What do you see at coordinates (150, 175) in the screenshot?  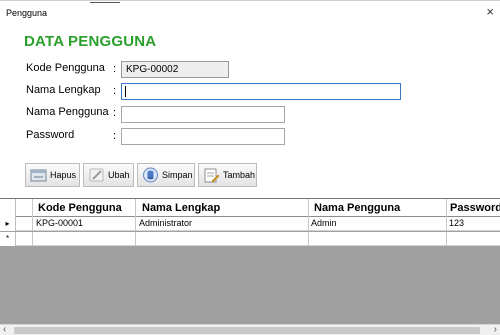 I see `save-database-icon` at bounding box center [150, 175].